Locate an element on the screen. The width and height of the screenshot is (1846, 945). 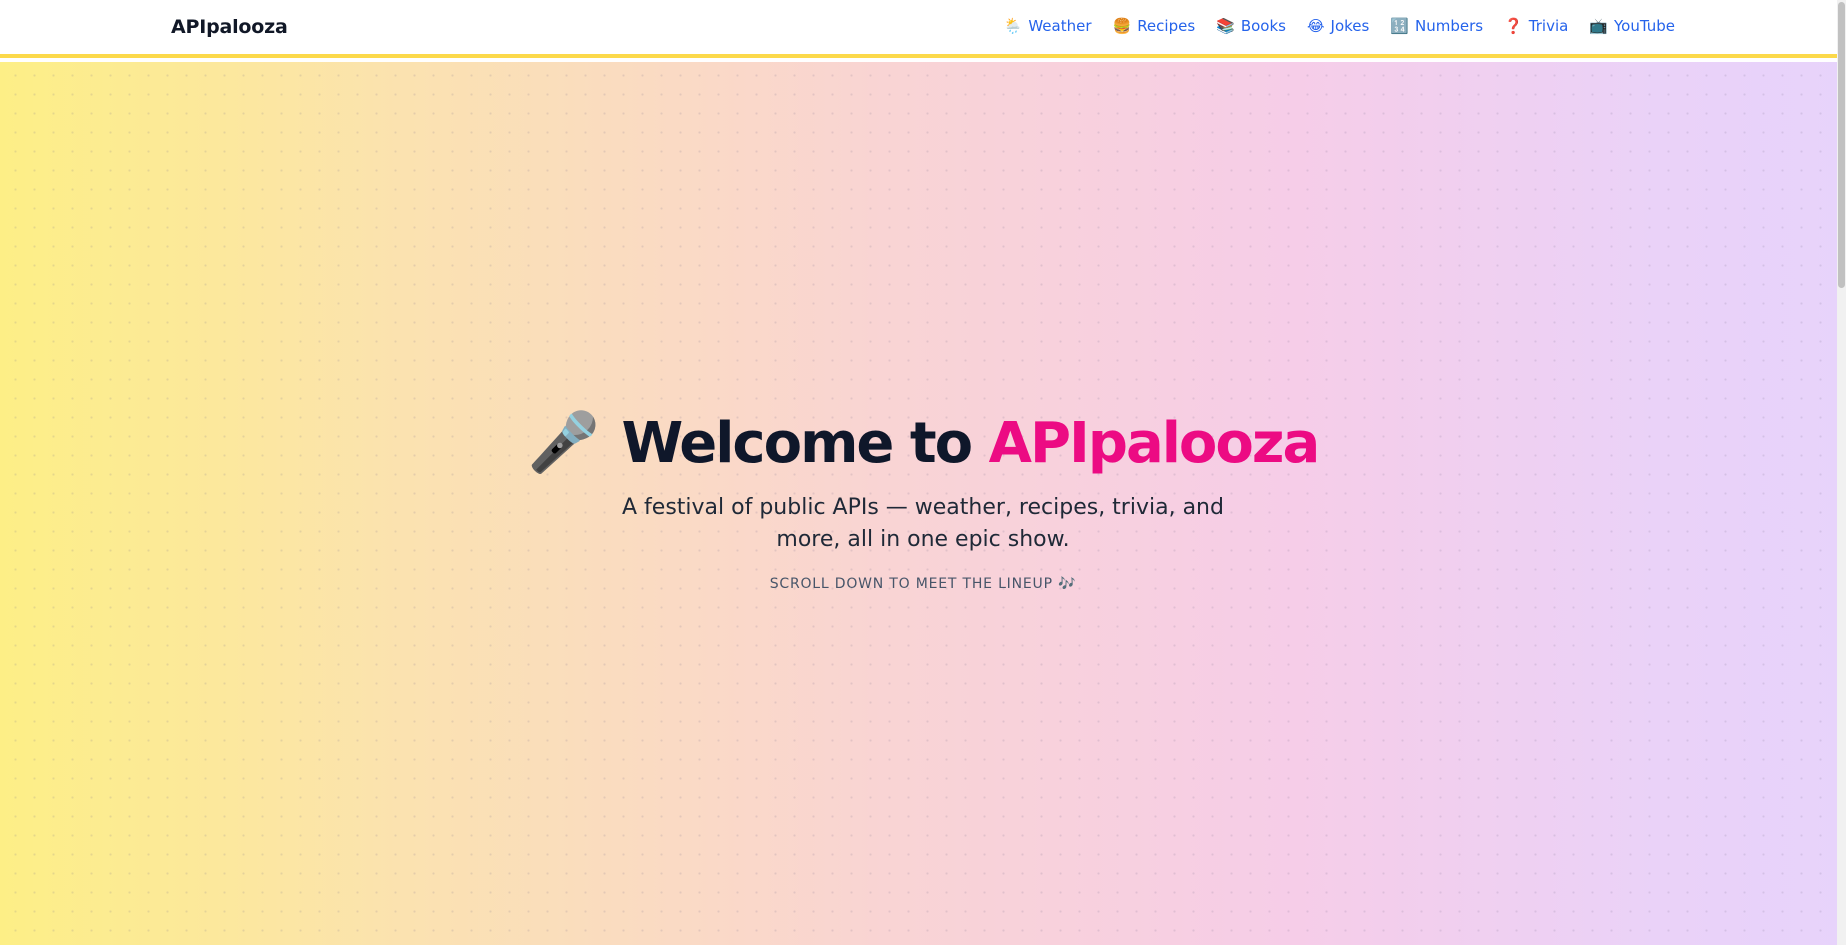
books-icon: 📚 is located at coordinates (1225, 26).